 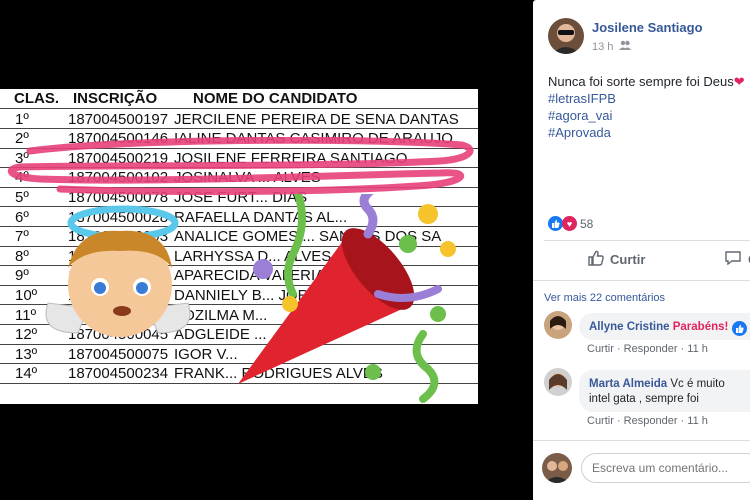 I want to click on hashtag-aprovada: #Aprovada, so click(x=648, y=132).